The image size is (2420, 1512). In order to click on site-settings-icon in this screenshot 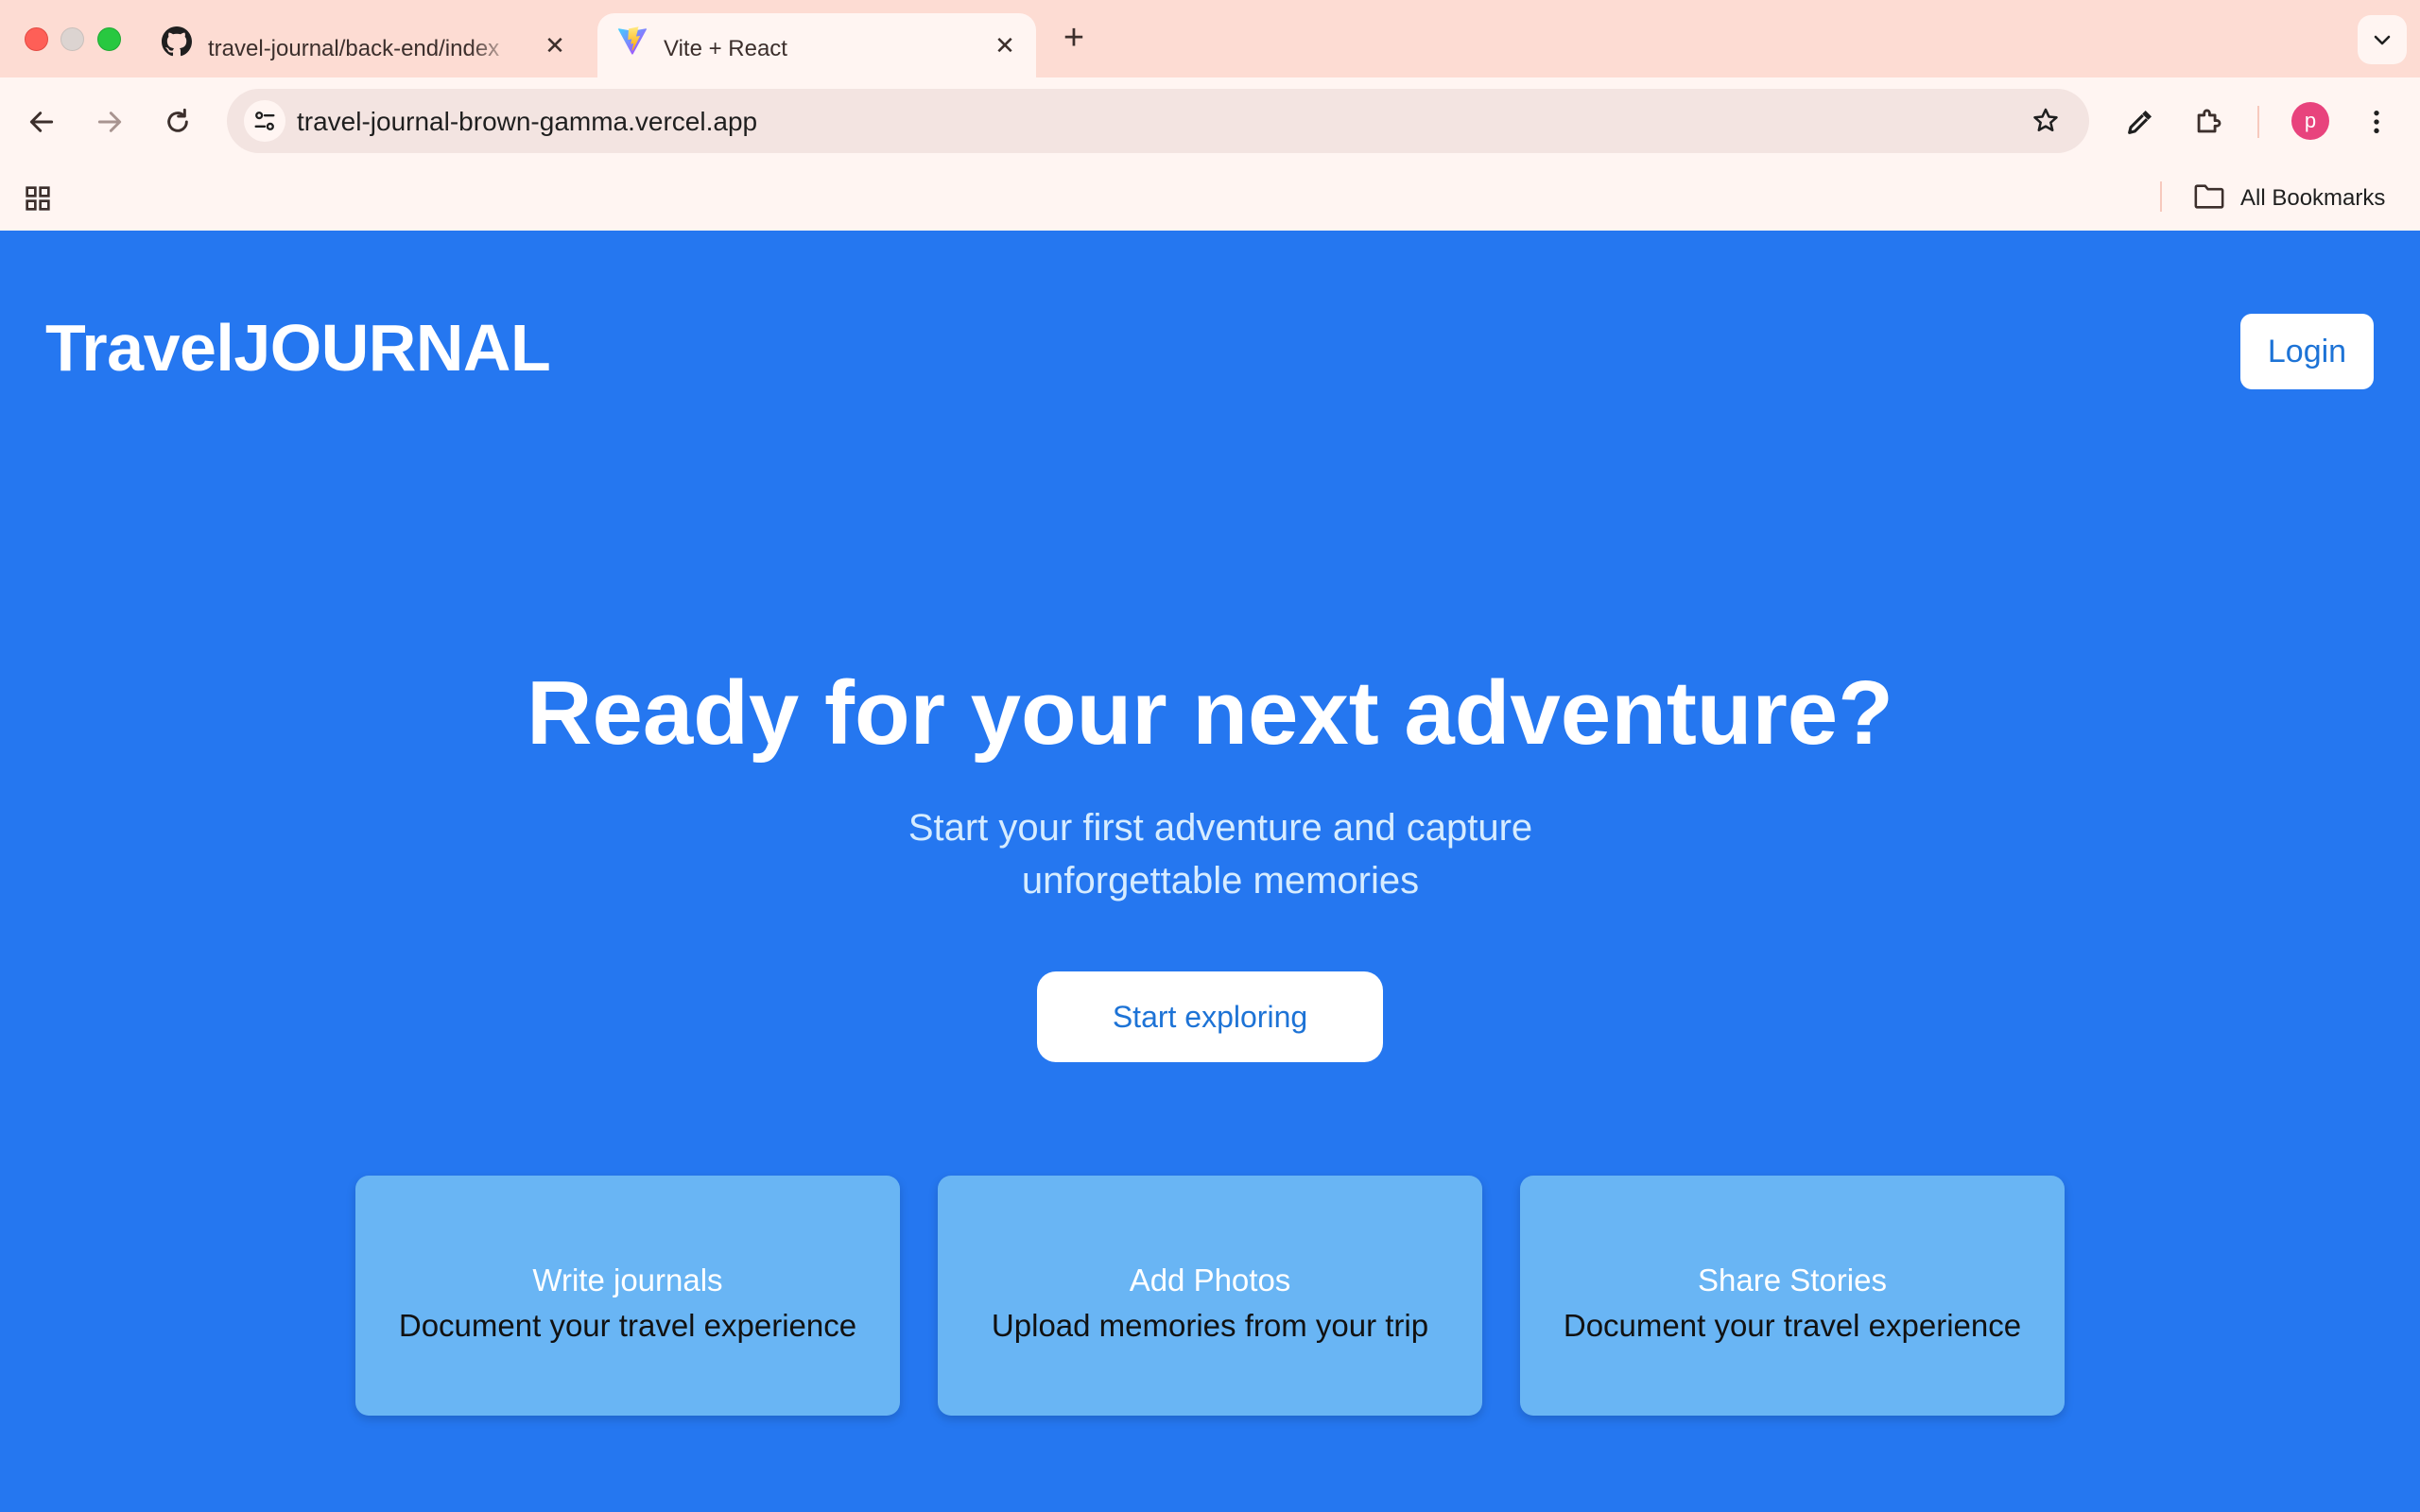, I will do `click(264, 121)`.